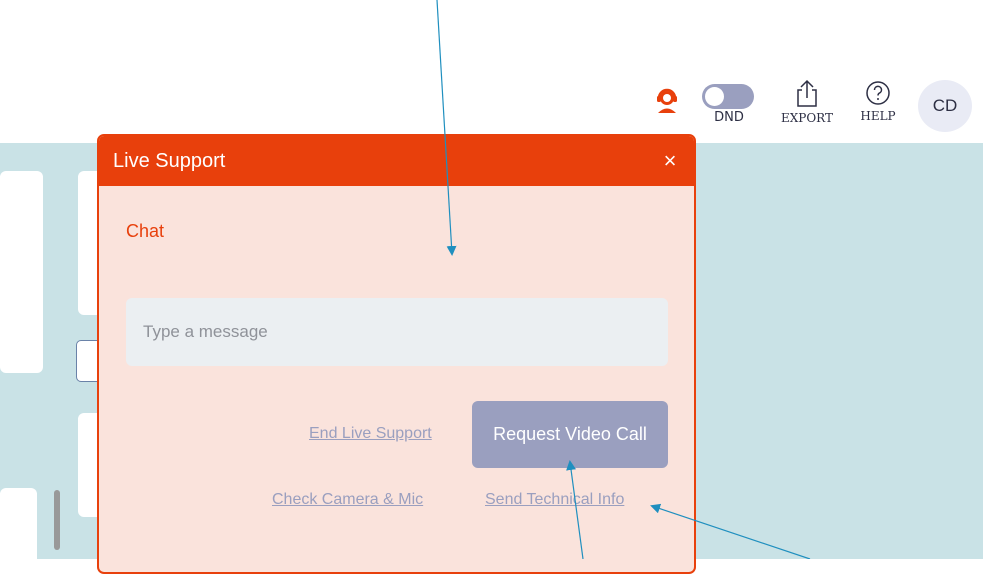  I want to click on user-avatar: CD, so click(945, 106).